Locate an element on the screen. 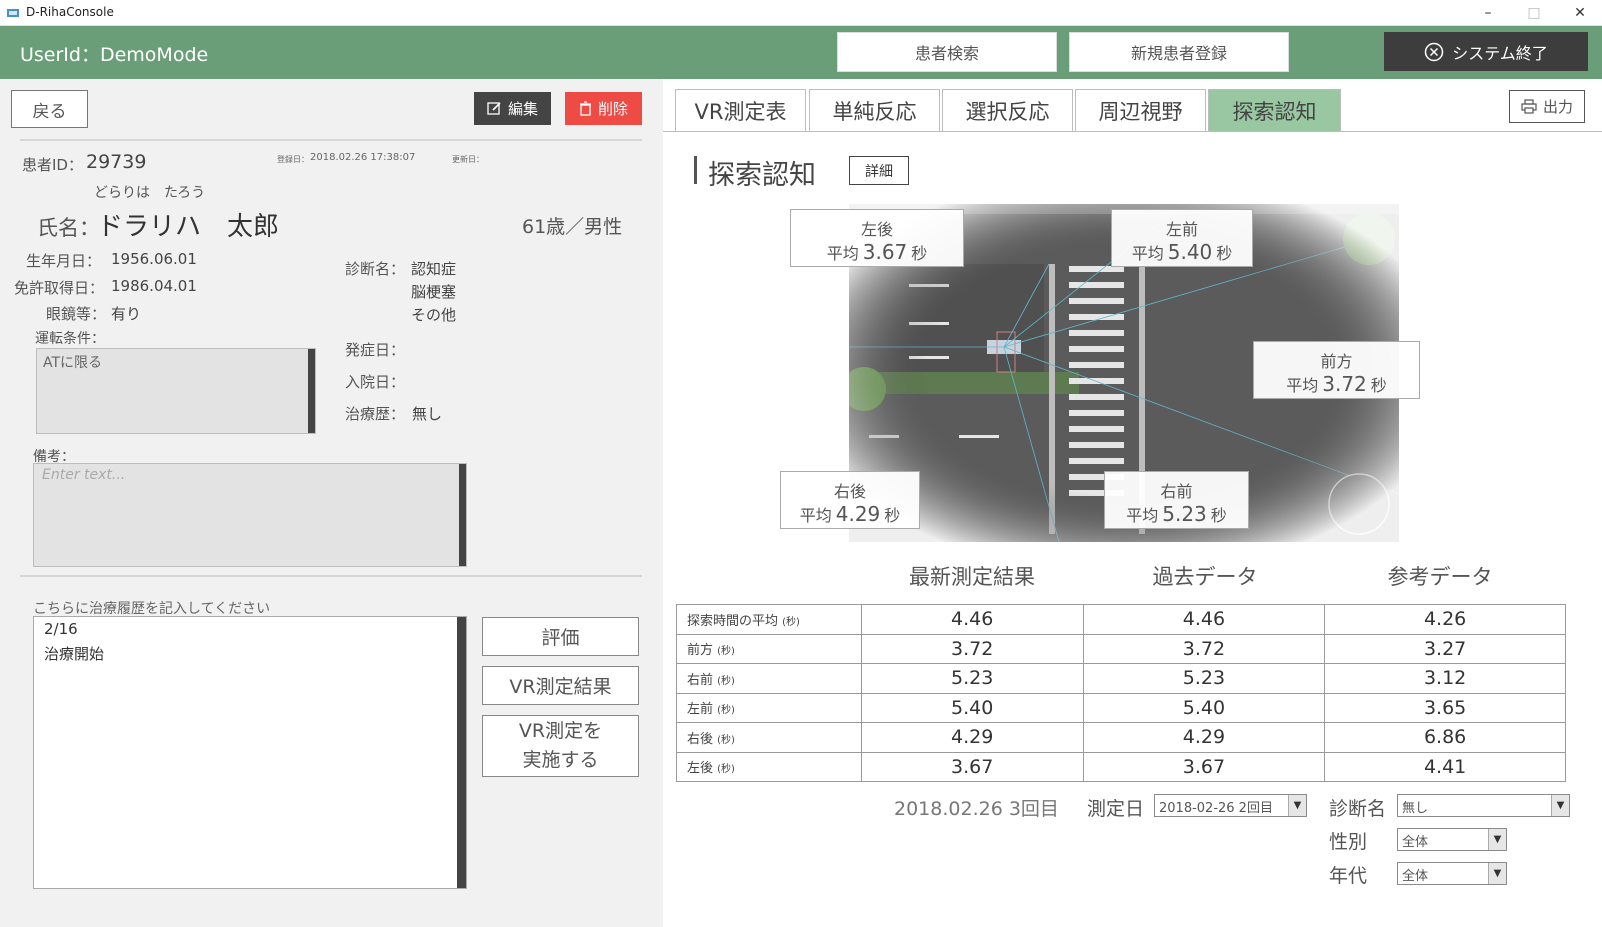  birth-label: 生年月日： is located at coordinates (64, 261).